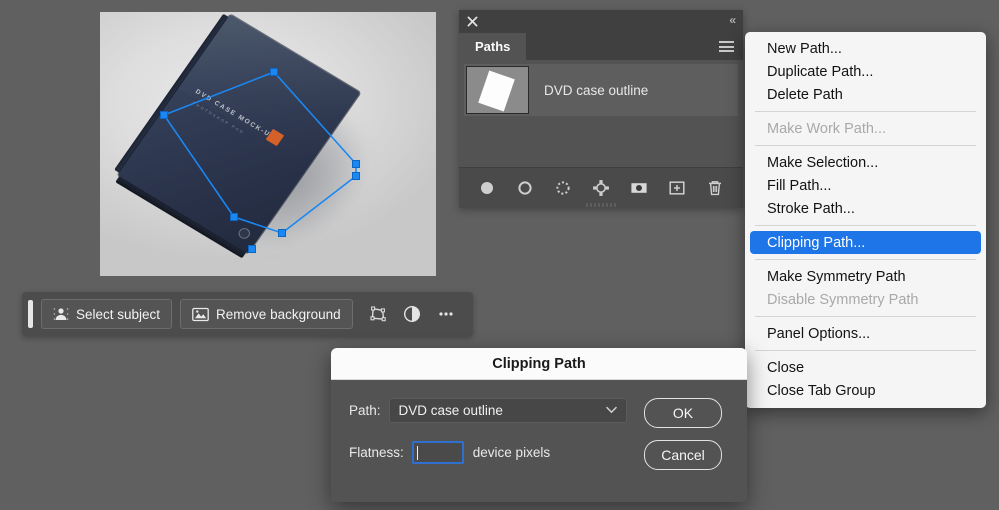  I want to click on panel-menu-icon, so click(726, 46).